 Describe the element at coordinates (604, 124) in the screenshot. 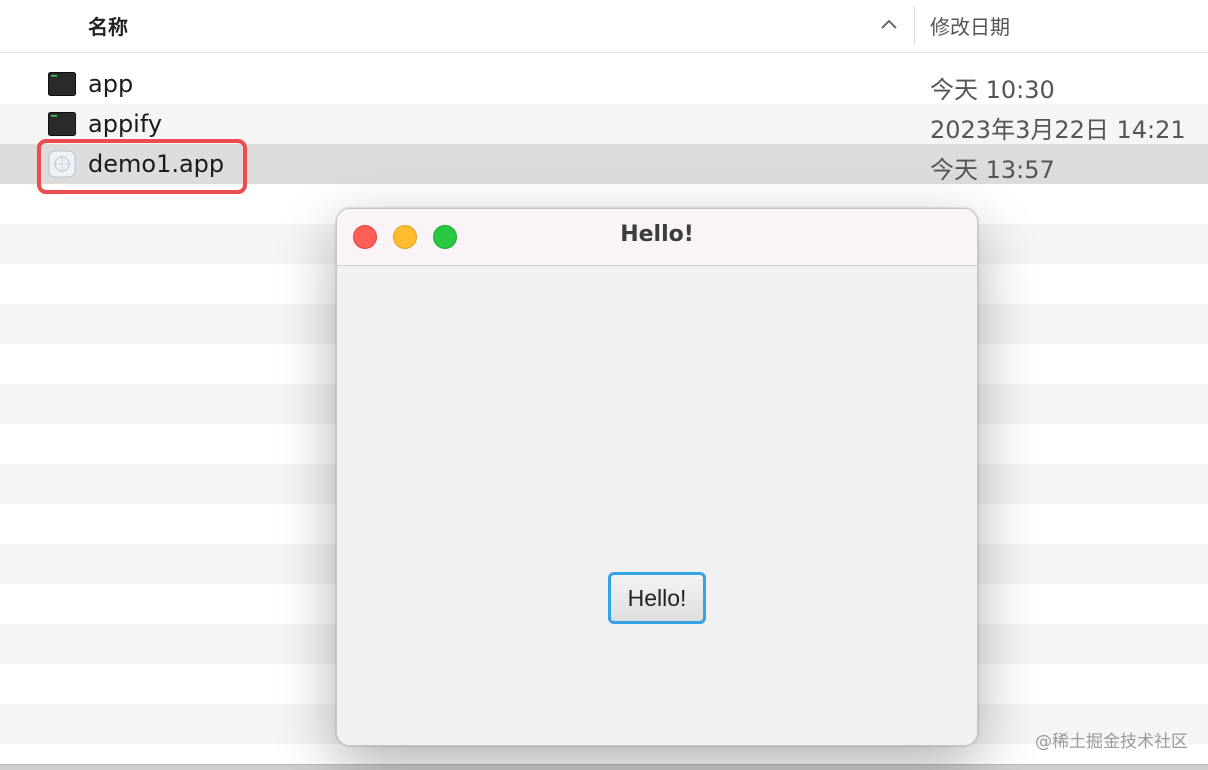

I see `file-row-appify: appify 2023年3月22日 14:21` at that location.